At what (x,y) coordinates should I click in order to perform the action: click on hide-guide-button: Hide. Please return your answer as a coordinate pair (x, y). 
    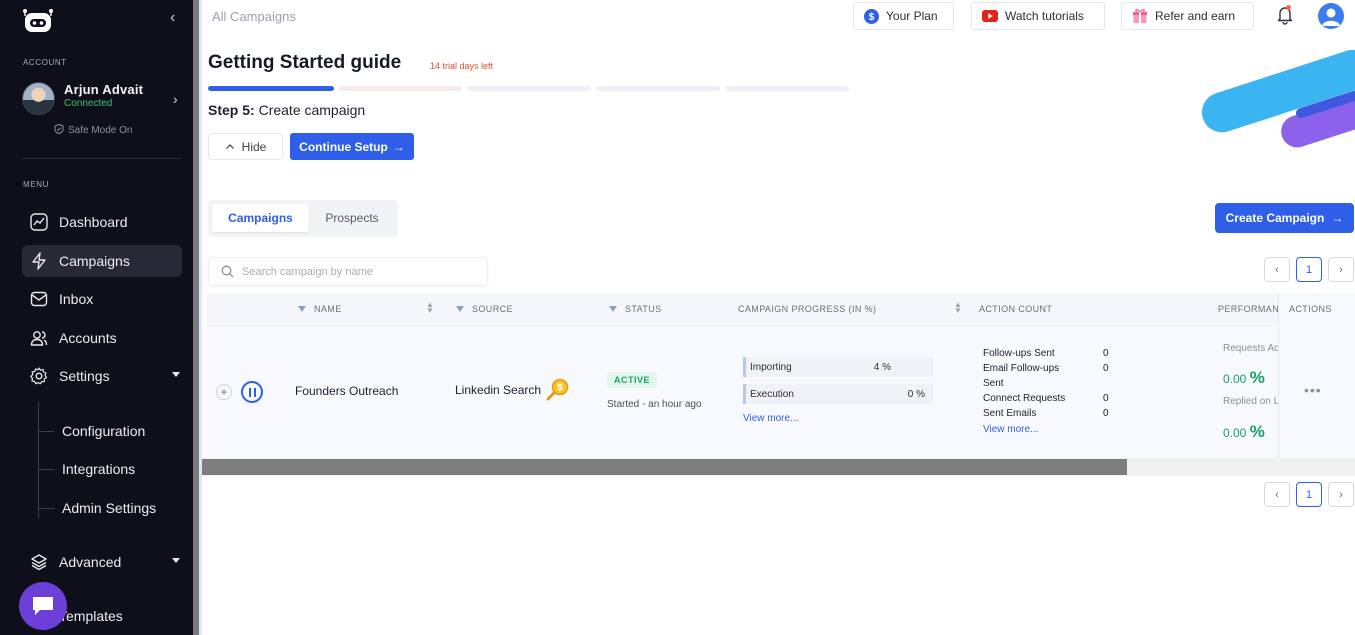
    Looking at the image, I should click on (245, 146).